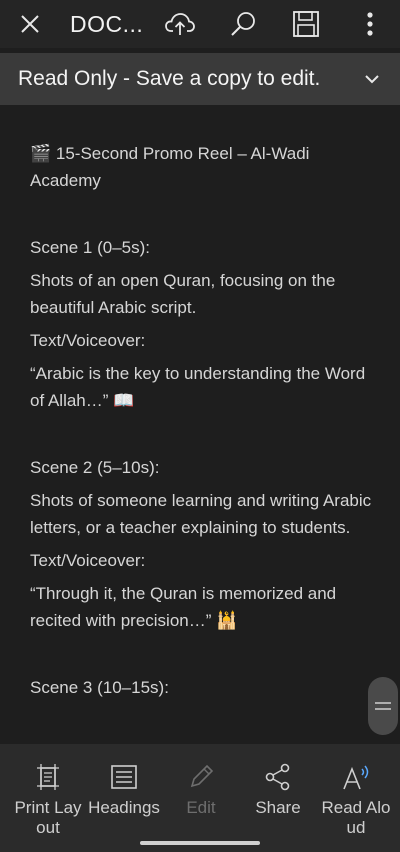 The height and width of the screenshot is (852, 400). What do you see at coordinates (170, 153) in the screenshot?
I see `document-heading-line1: 🎬 15-Second Promo Reel – Al-Wadi` at bounding box center [170, 153].